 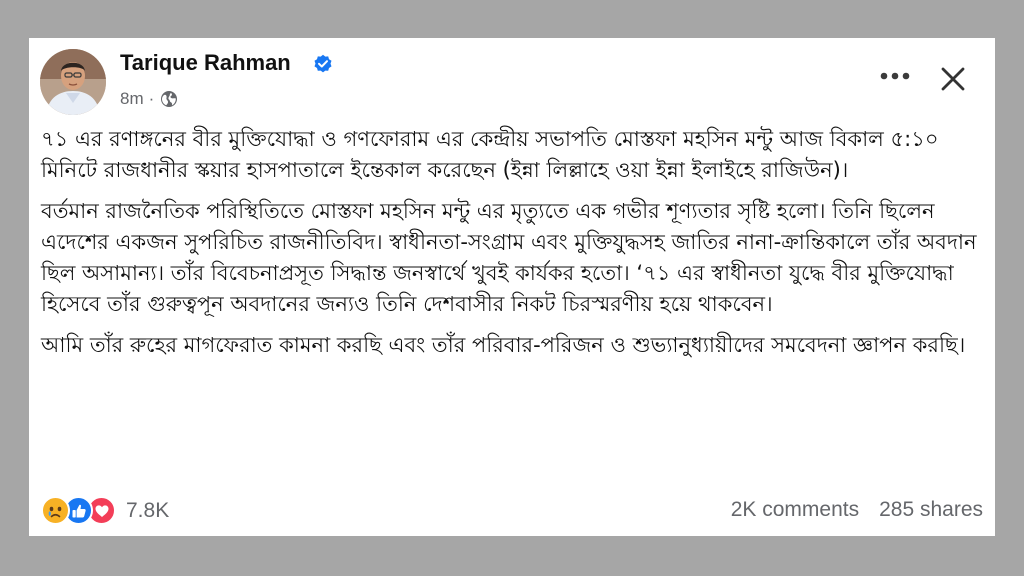 I want to click on globe-icon, so click(x=169, y=99).